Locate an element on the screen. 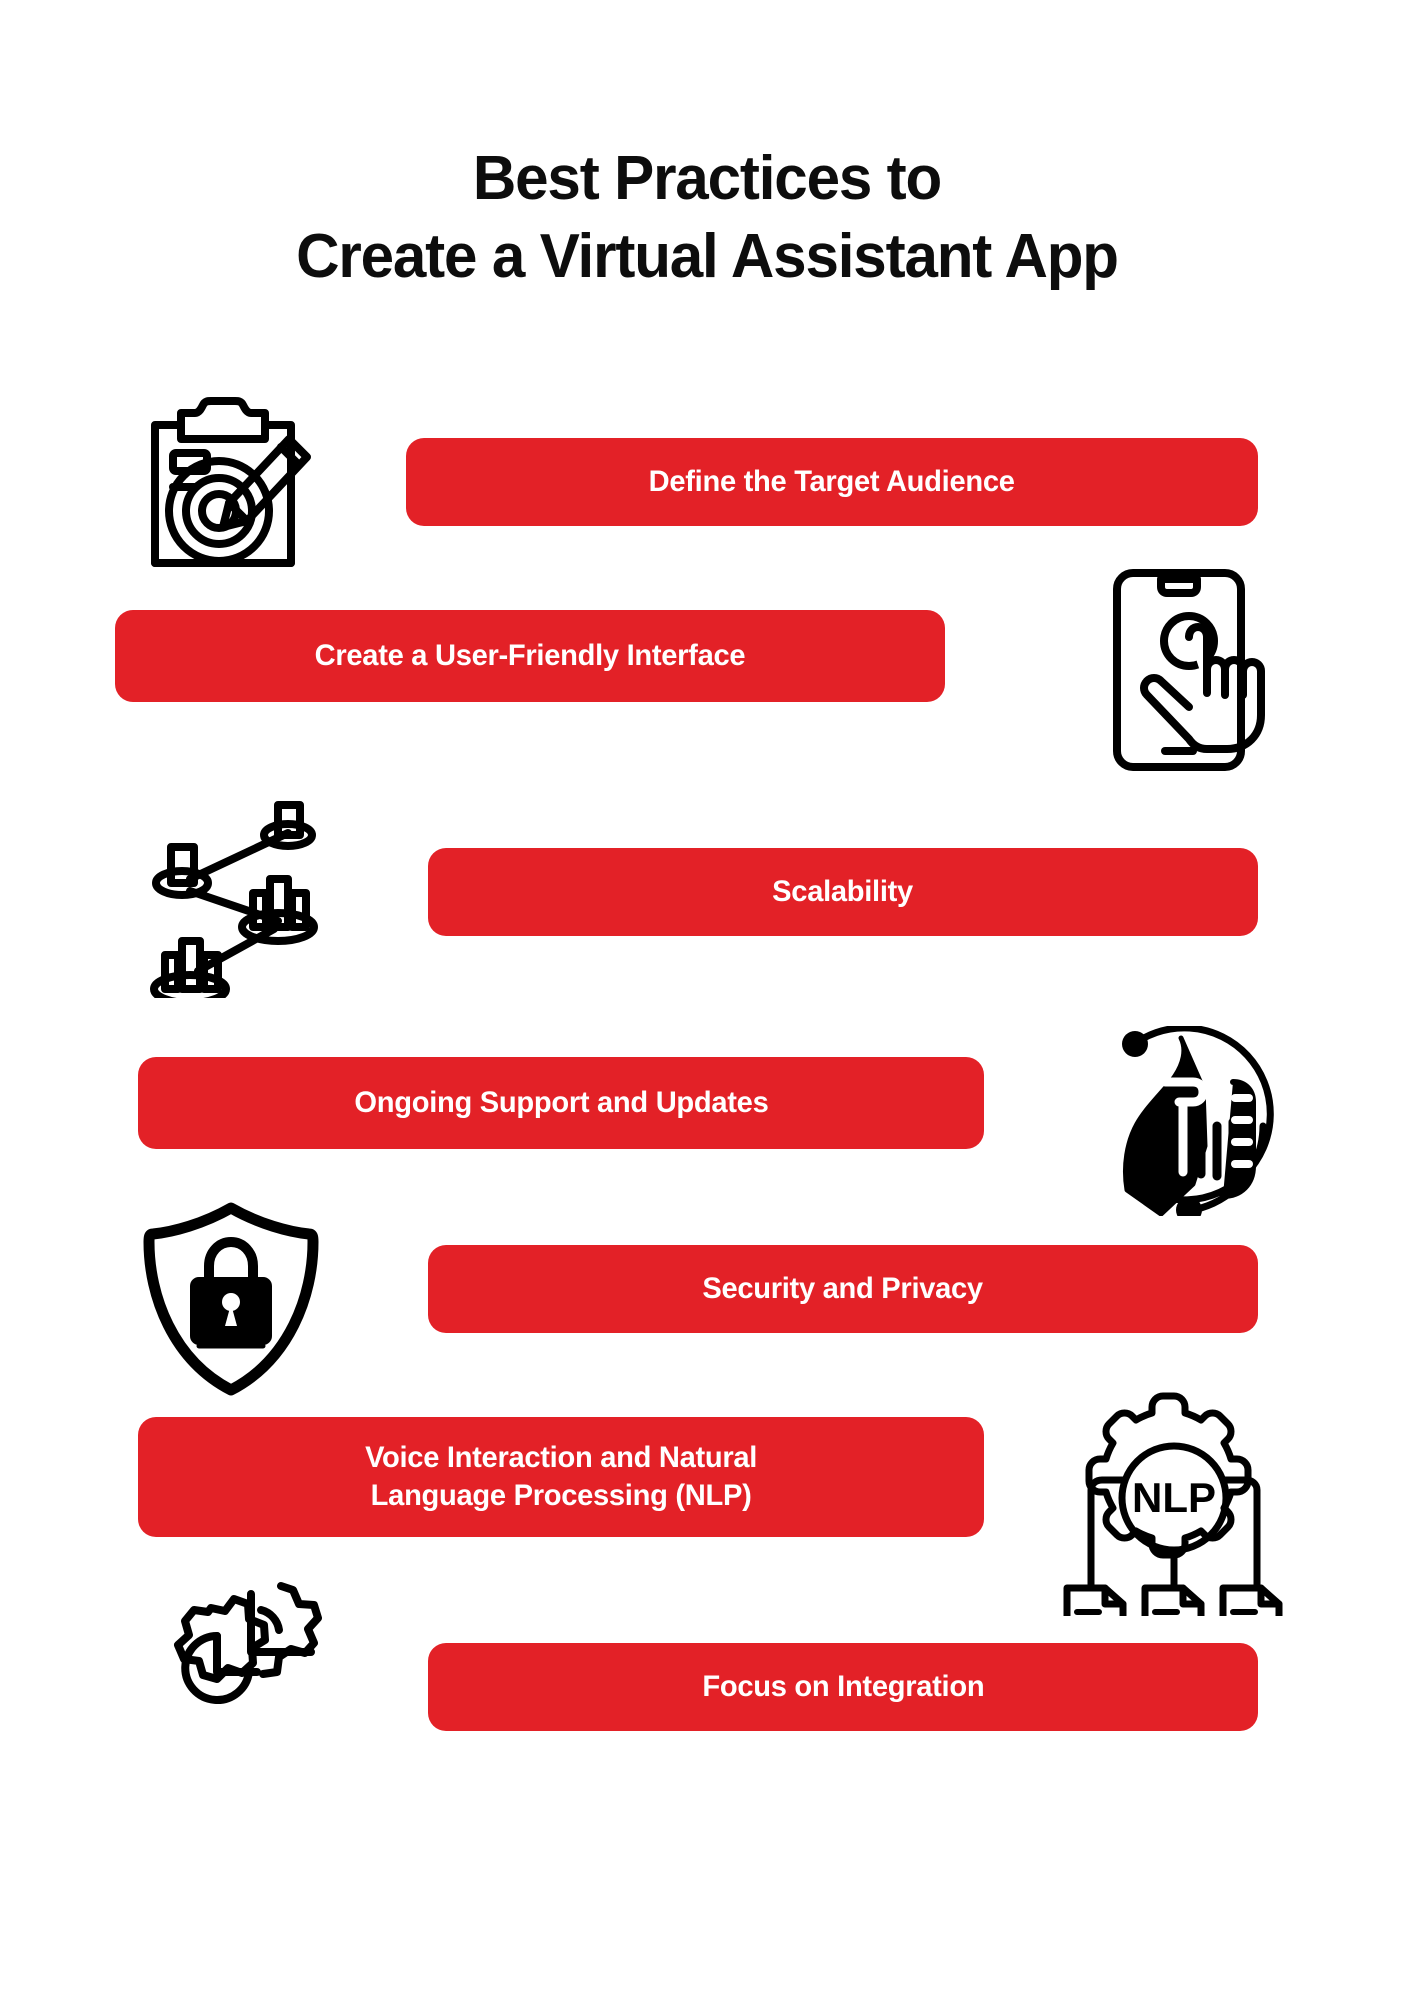  practice-pill-2: Create a User-Friendly Interface is located at coordinates (530, 656).